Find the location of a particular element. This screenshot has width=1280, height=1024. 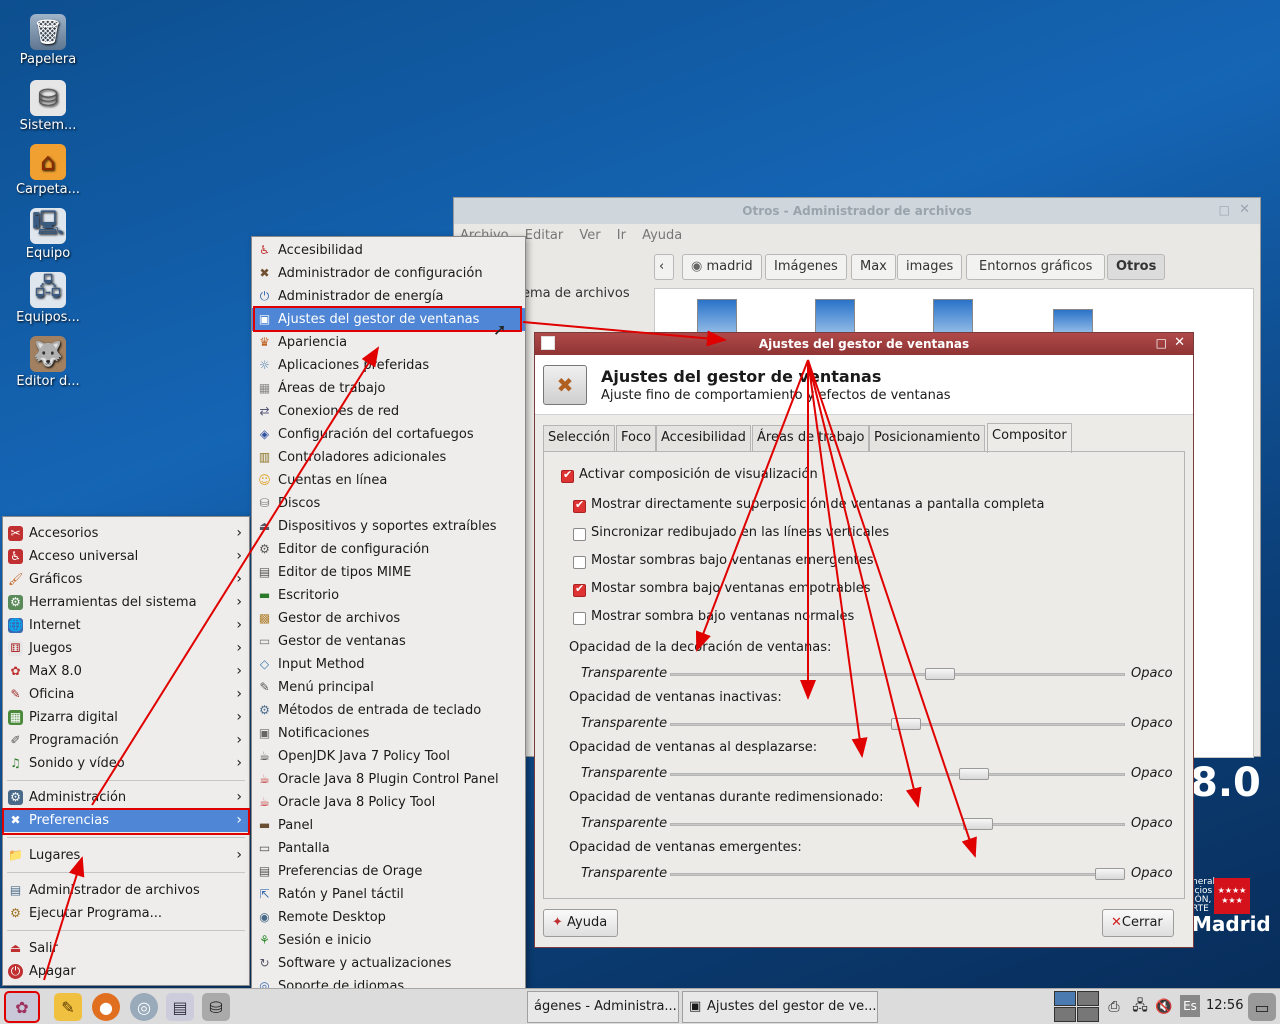

menu-item-internet: 🌐 Internet › is located at coordinates (126, 625).